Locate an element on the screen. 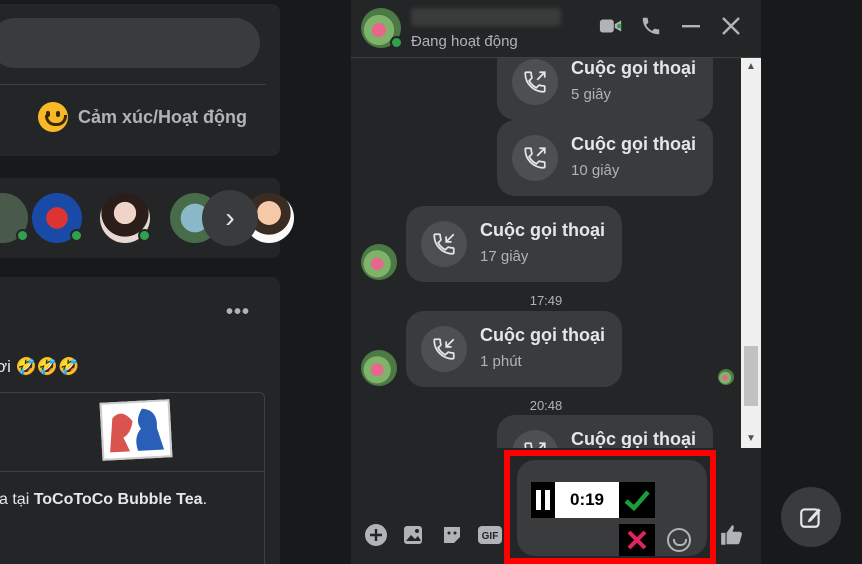 Image resolution: width=862 pixels, height=564 pixels. minimize-icon is located at coordinates (691, 26).